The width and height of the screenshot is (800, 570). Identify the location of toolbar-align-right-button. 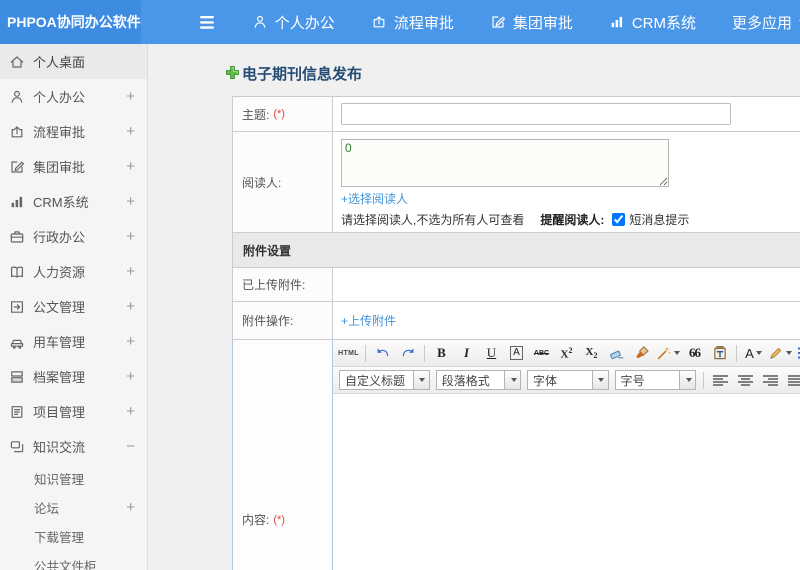
(770, 380).